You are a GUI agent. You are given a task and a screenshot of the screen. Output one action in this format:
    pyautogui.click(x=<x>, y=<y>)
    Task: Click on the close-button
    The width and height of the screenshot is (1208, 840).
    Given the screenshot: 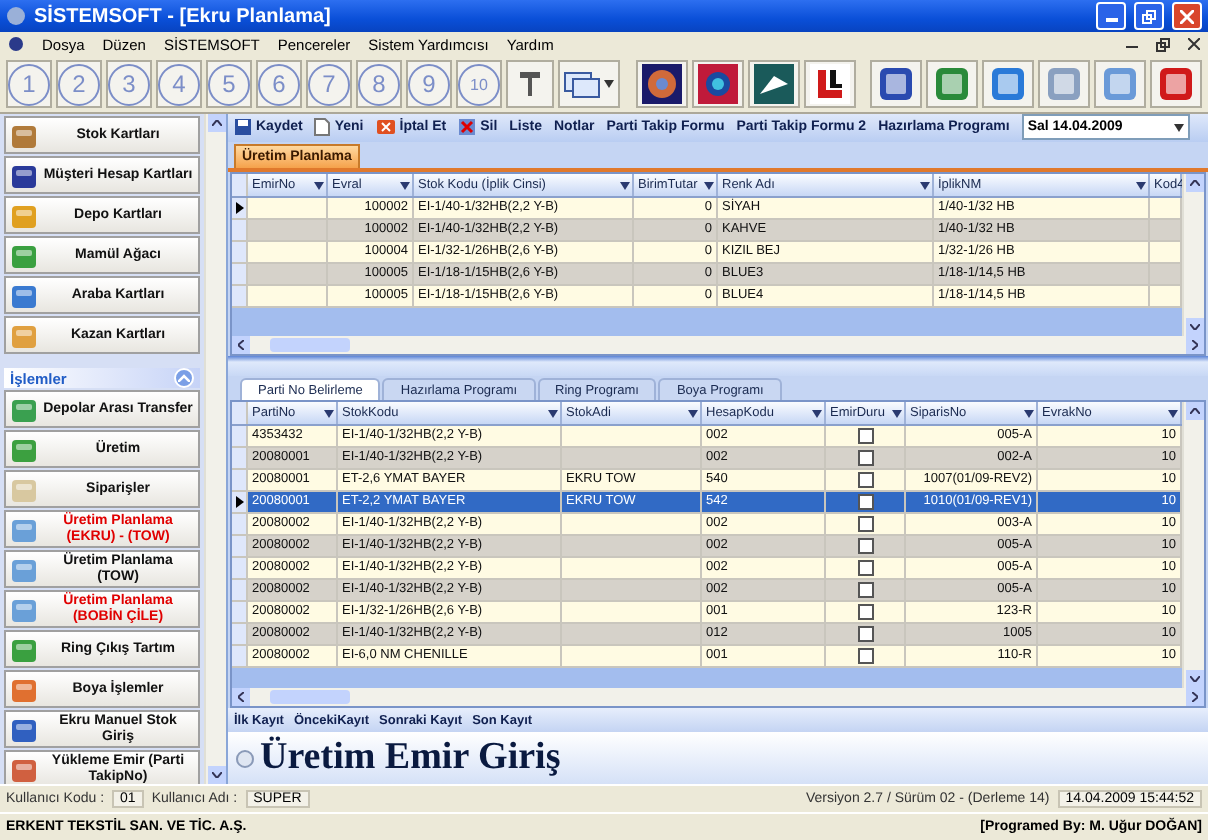 What is the action you would take?
    pyautogui.click(x=1187, y=16)
    